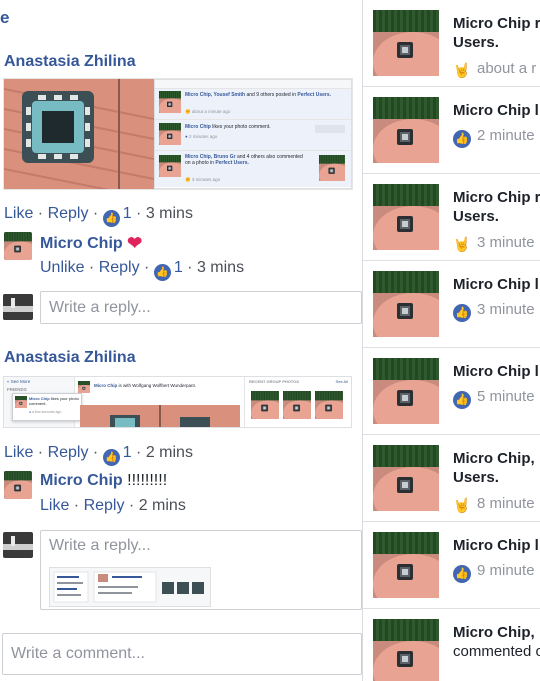 The width and height of the screenshot is (540, 681). I want to click on attached-screenshot, so click(130, 587).